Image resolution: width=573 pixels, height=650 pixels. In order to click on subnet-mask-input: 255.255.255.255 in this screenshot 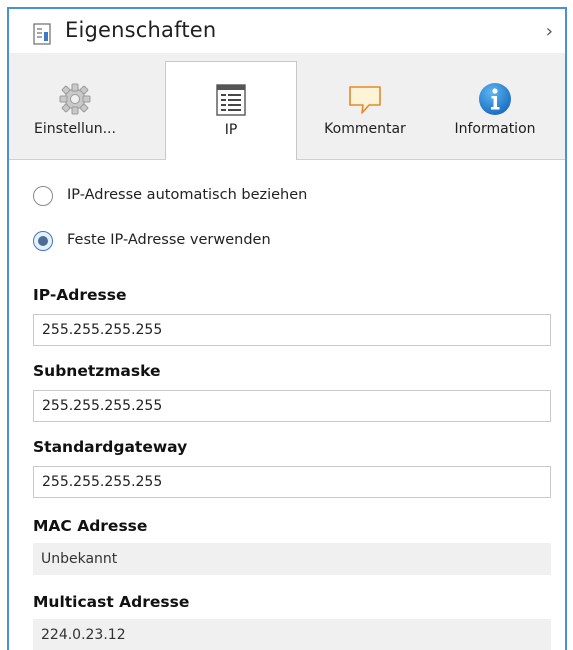, I will do `click(292, 406)`.